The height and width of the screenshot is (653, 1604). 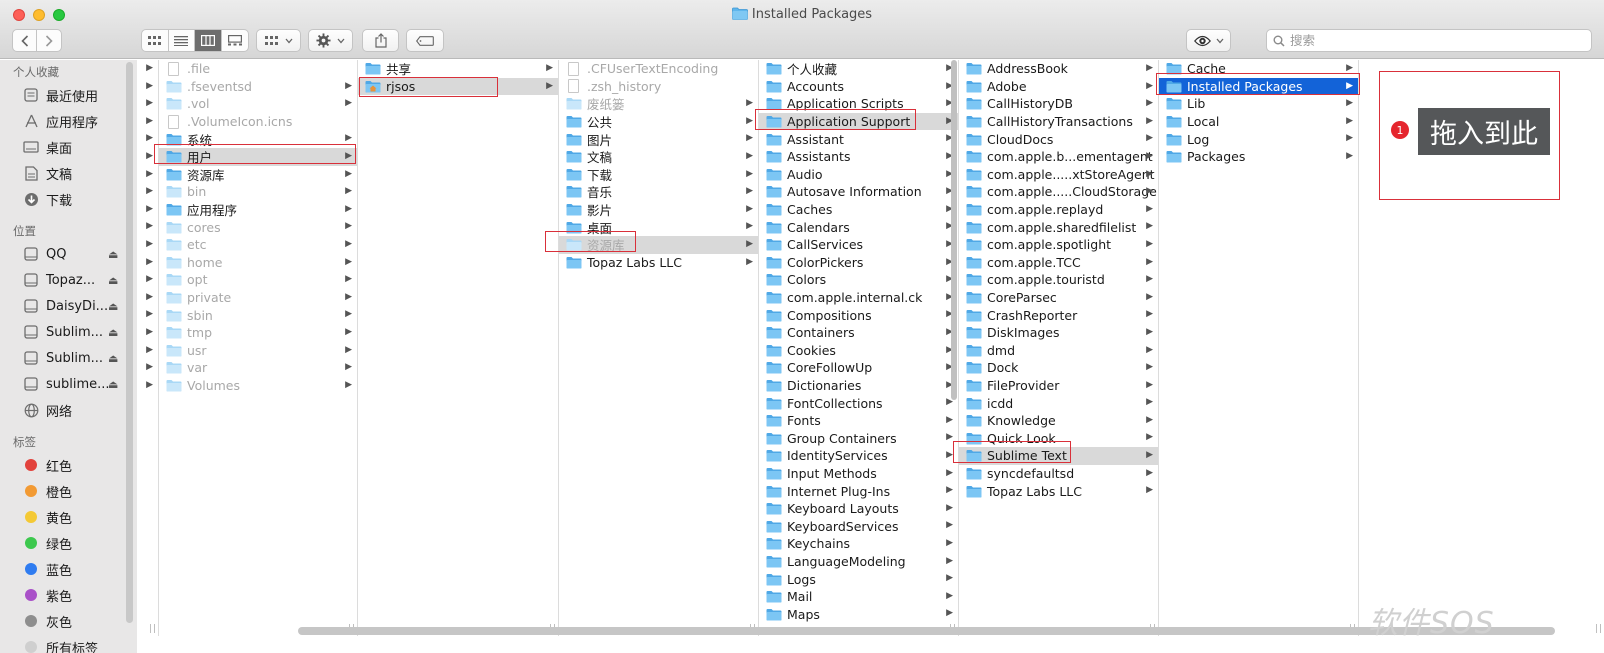 I want to click on file-row: 文稿 ▶, so click(x=658, y=157).